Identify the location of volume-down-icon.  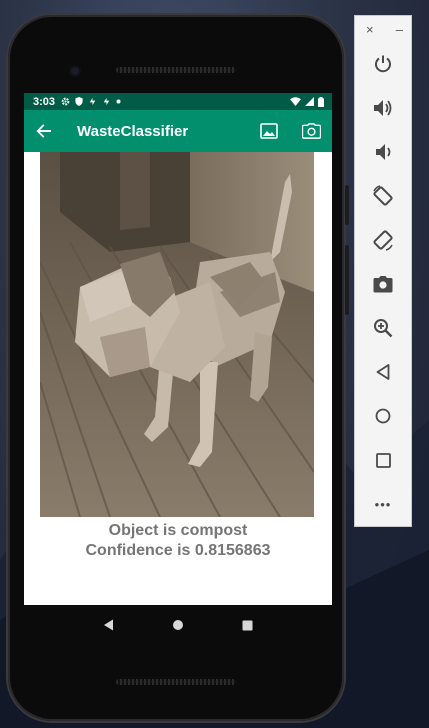
(383, 152).